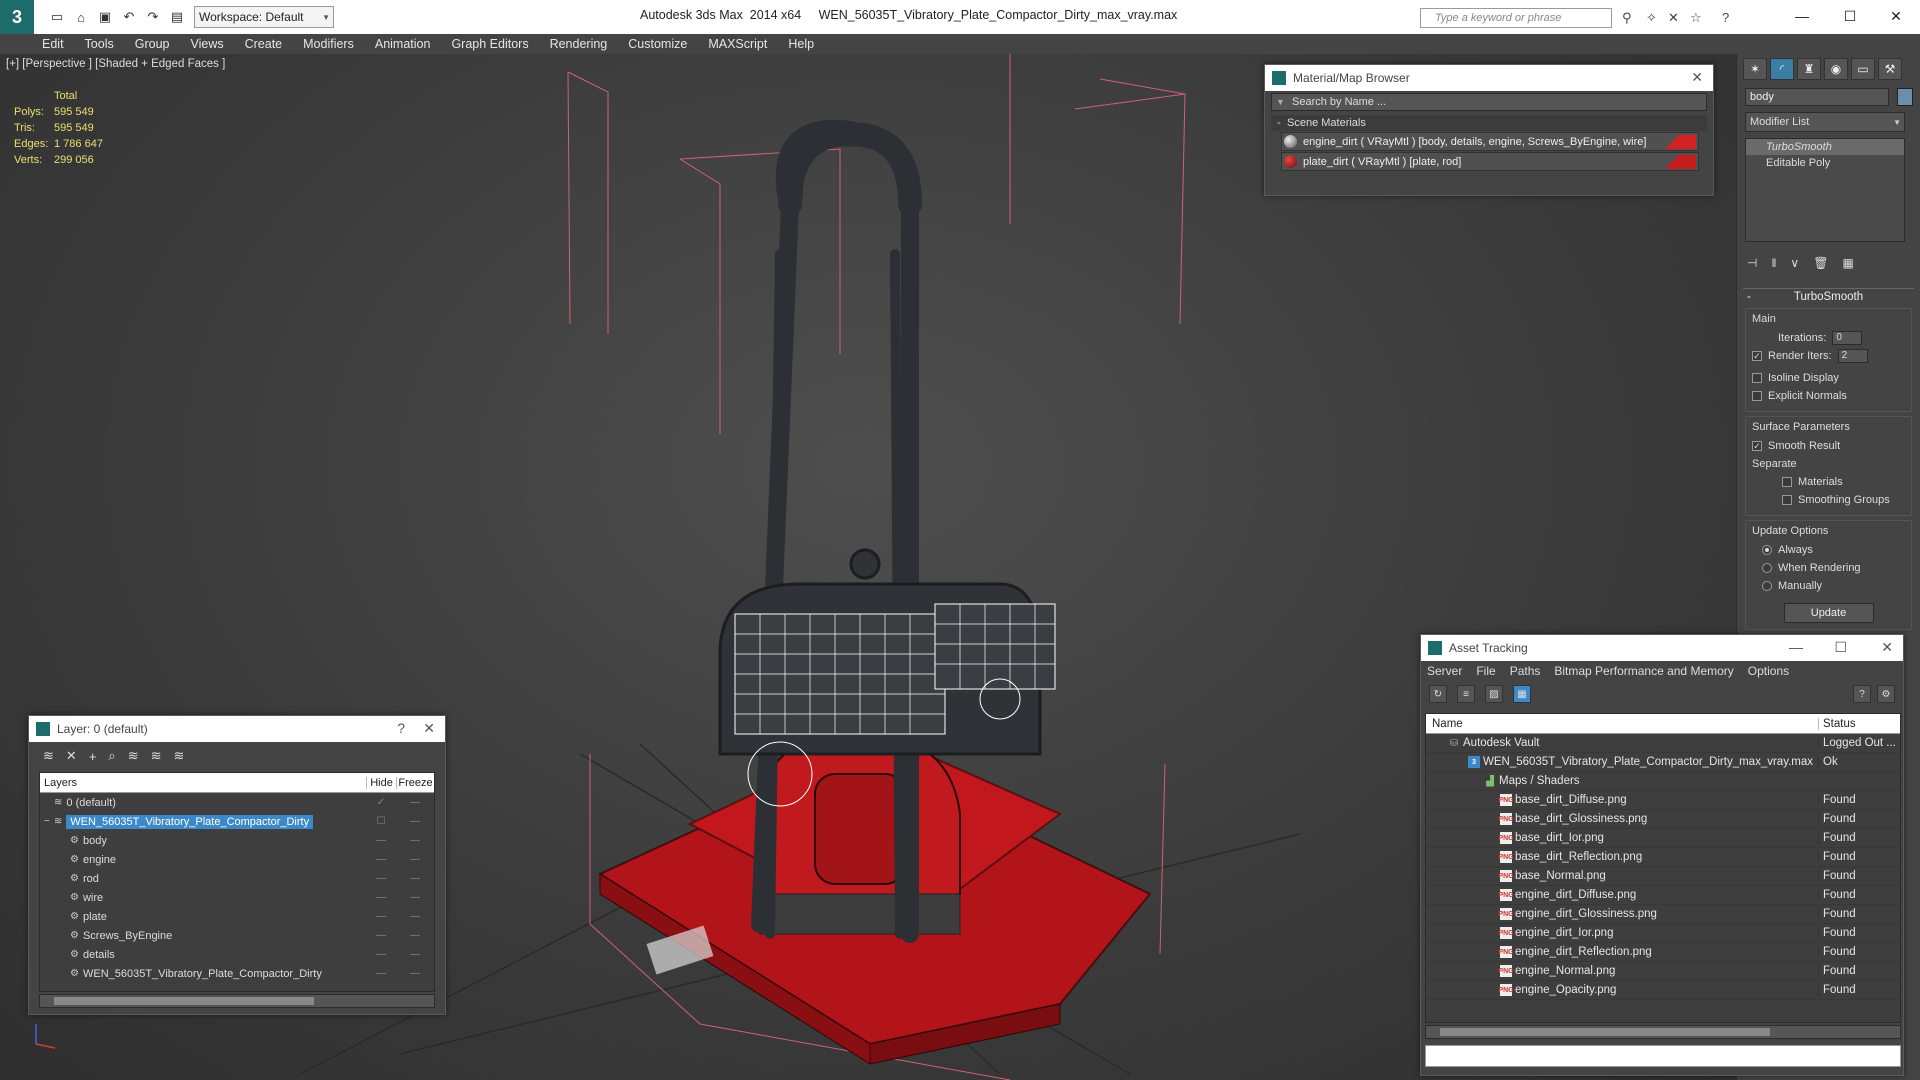 The image size is (1920, 1080). Describe the element at coordinates (17, 17) in the screenshot. I see `app-logo-icon: 3` at that location.